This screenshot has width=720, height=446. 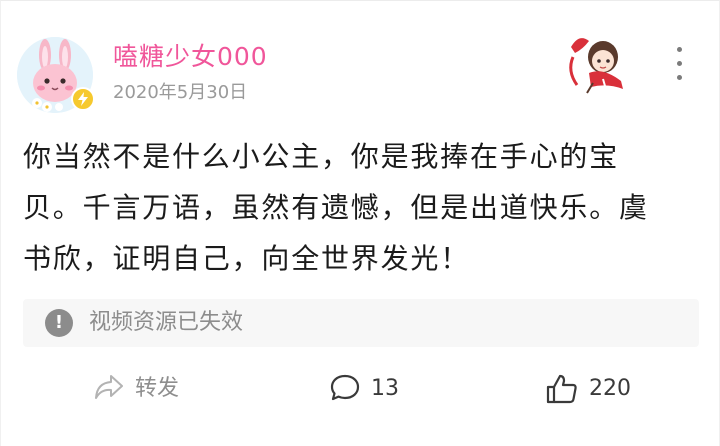 What do you see at coordinates (321, 156) in the screenshot?
I see `post-text-line: 你当然不是什么小公主，你是我捧在手心的宝` at bounding box center [321, 156].